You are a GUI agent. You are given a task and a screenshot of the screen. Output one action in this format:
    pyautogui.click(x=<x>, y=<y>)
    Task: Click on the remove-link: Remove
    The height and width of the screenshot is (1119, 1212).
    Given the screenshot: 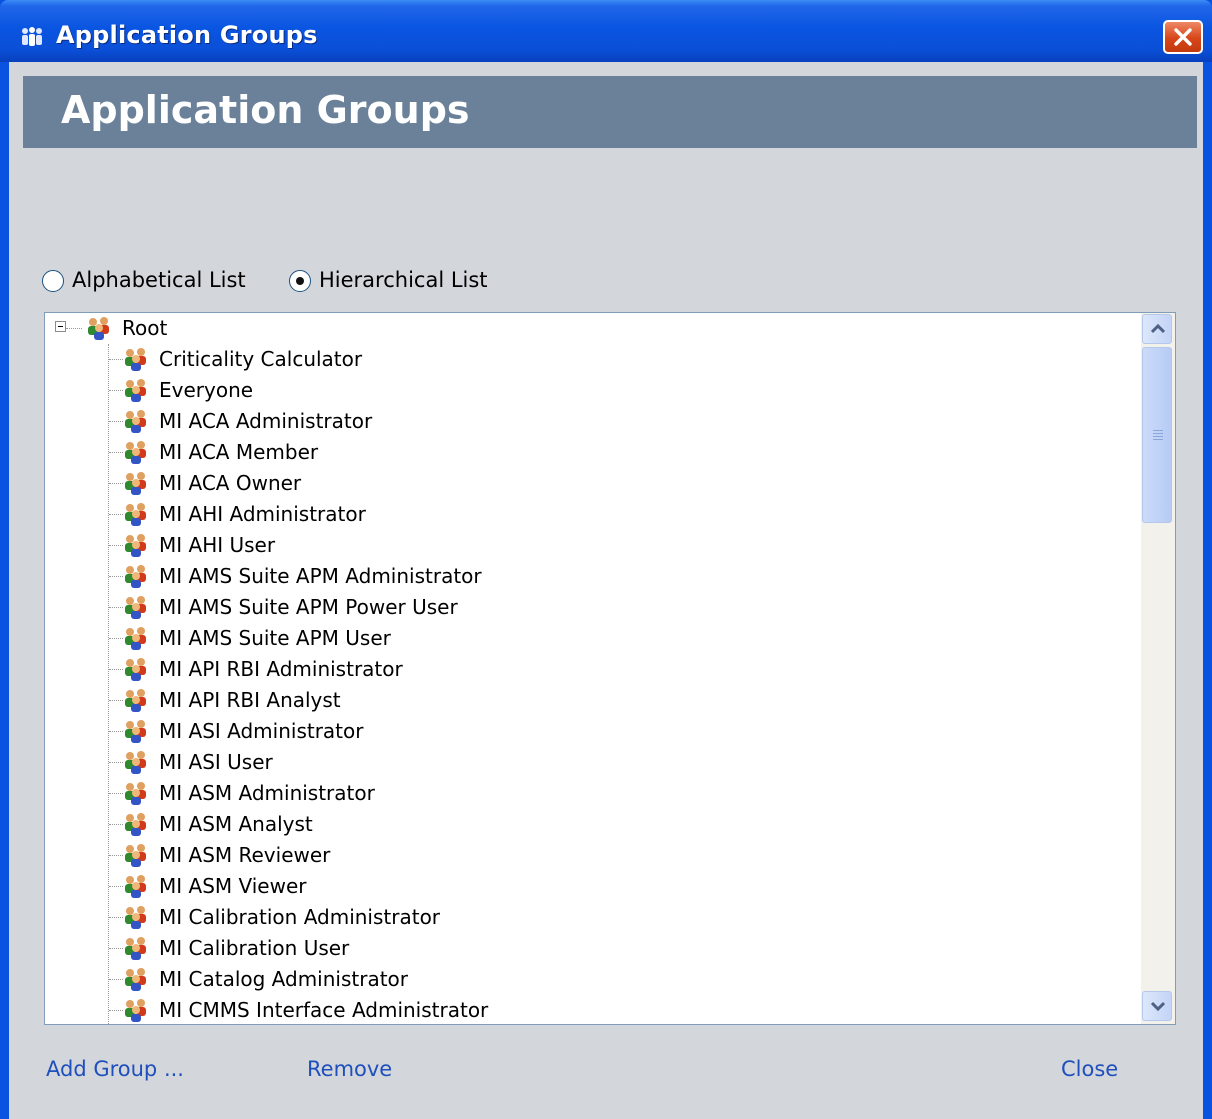 What is the action you would take?
    pyautogui.click(x=349, y=1069)
    